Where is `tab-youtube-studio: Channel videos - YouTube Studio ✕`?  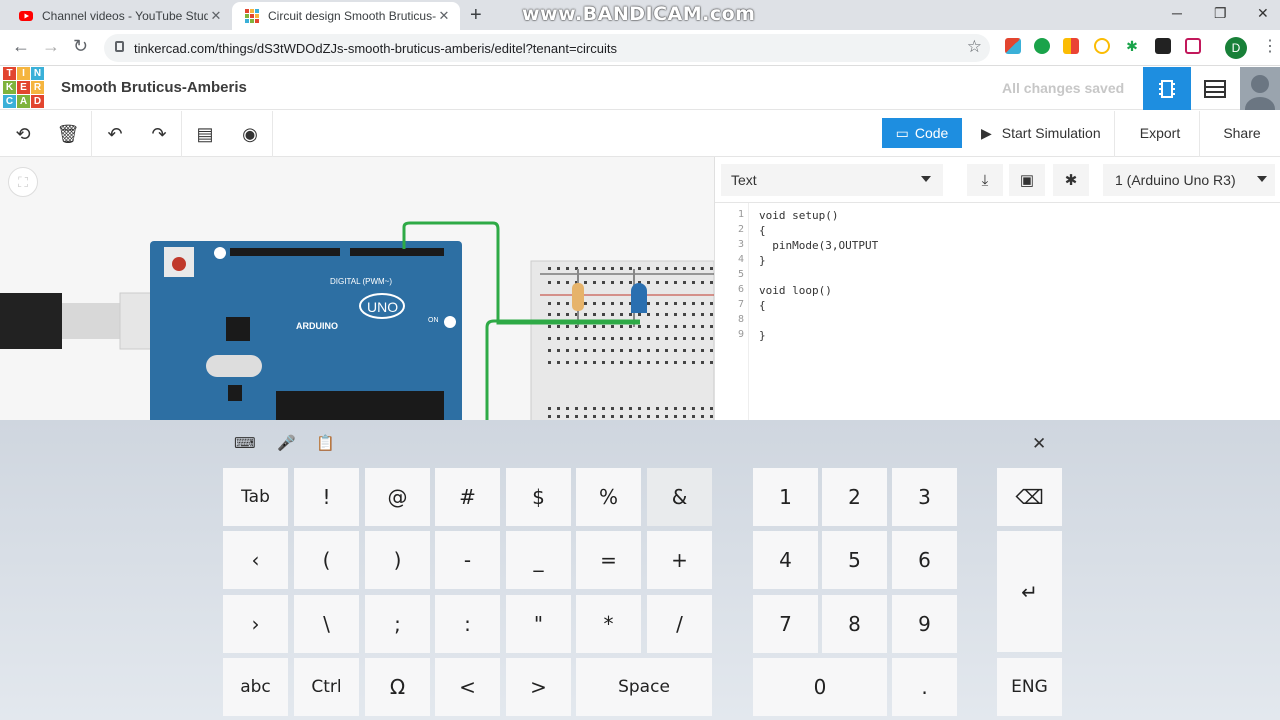 tab-youtube-studio: Channel videos - YouTube Studio ✕ is located at coordinates (119, 16).